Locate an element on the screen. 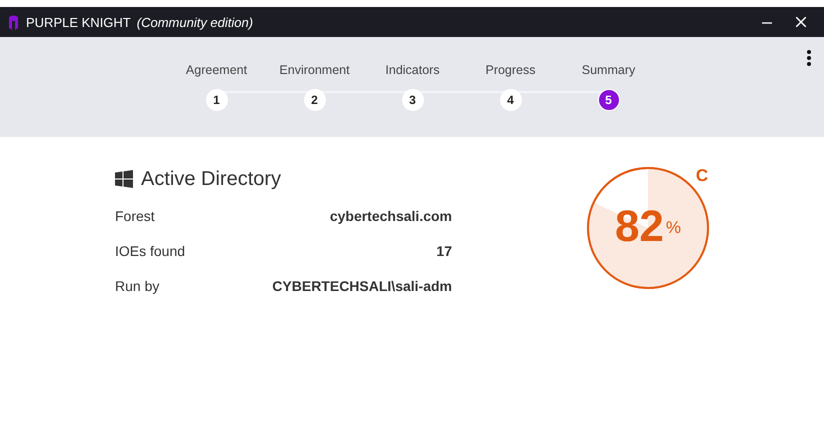 Image resolution: width=824 pixels, height=427 pixels. score-unit: % is located at coordinates (674, 228).